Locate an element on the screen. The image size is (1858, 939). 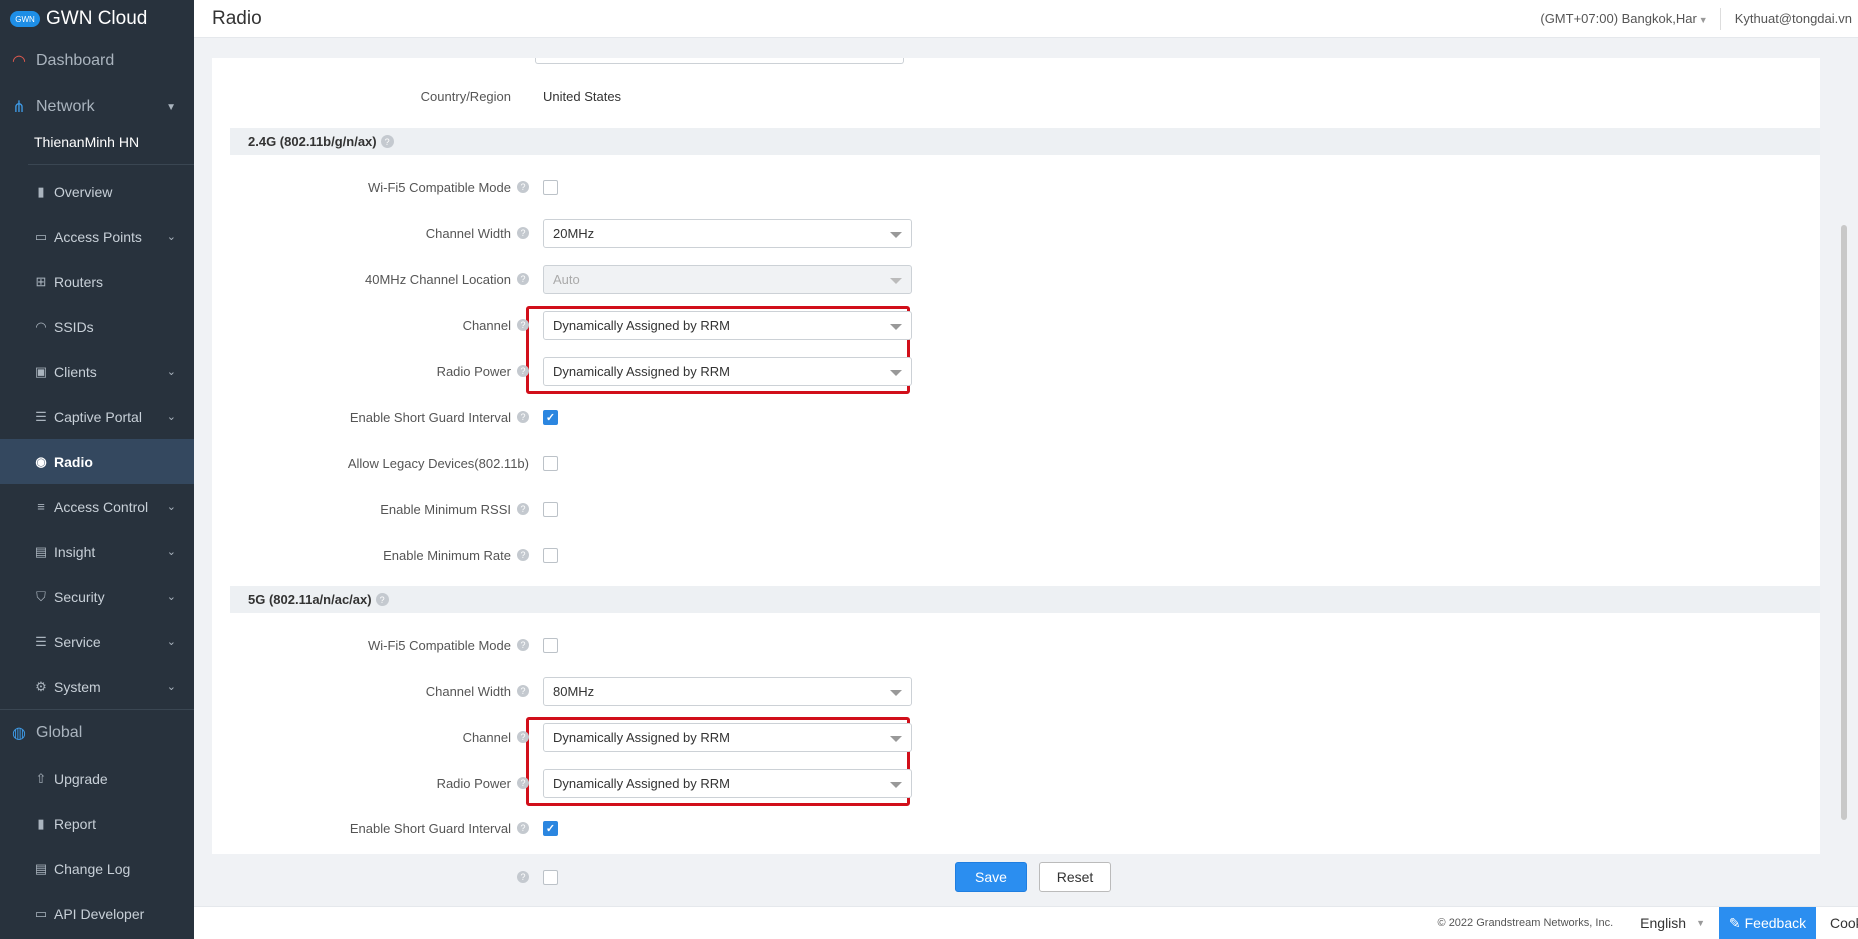
sidebar-item-ssids: ◠ SSIDs is located at coordinates (97, 326).